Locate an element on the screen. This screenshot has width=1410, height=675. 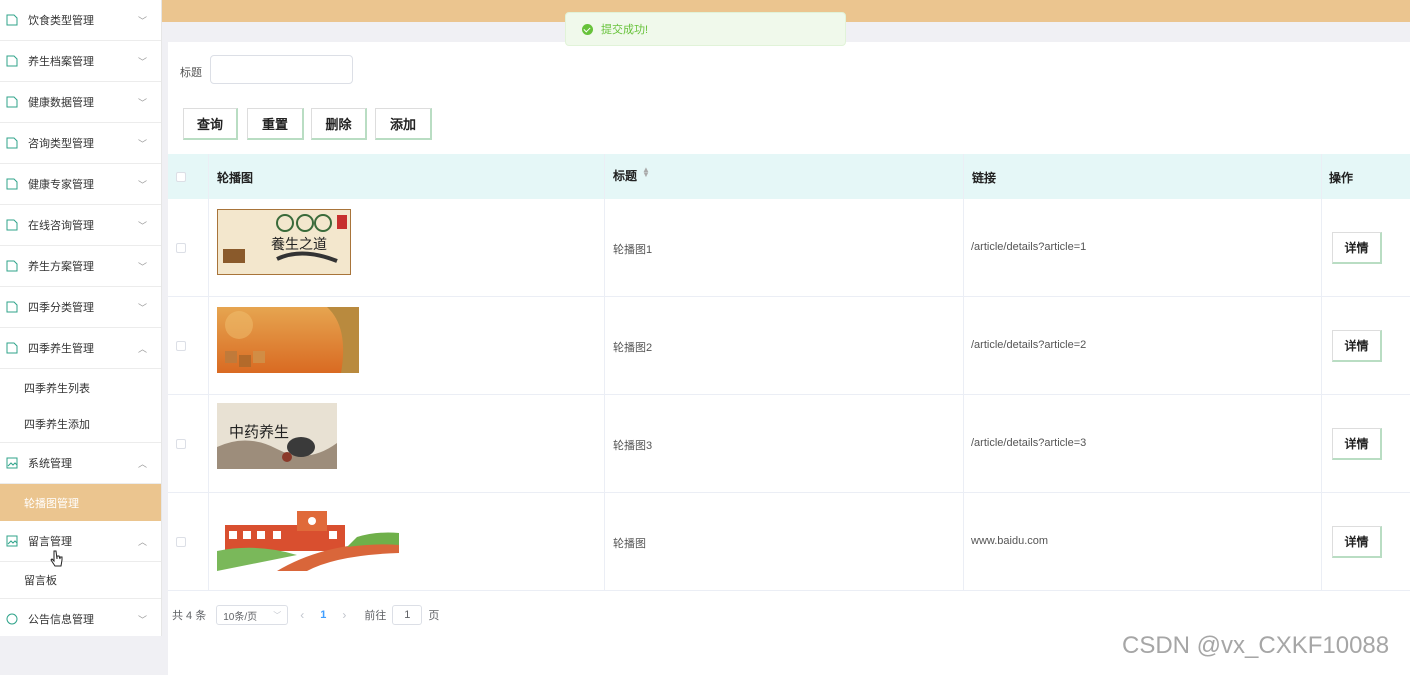
toast-message: 提交成功! is located at coordinates (625, 30).